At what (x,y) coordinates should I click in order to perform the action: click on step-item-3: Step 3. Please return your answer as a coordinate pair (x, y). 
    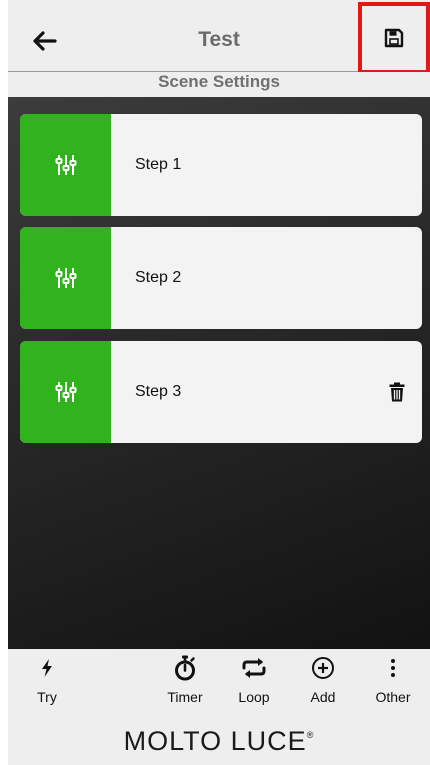
    Looking at the image, I should click on (221, 392).